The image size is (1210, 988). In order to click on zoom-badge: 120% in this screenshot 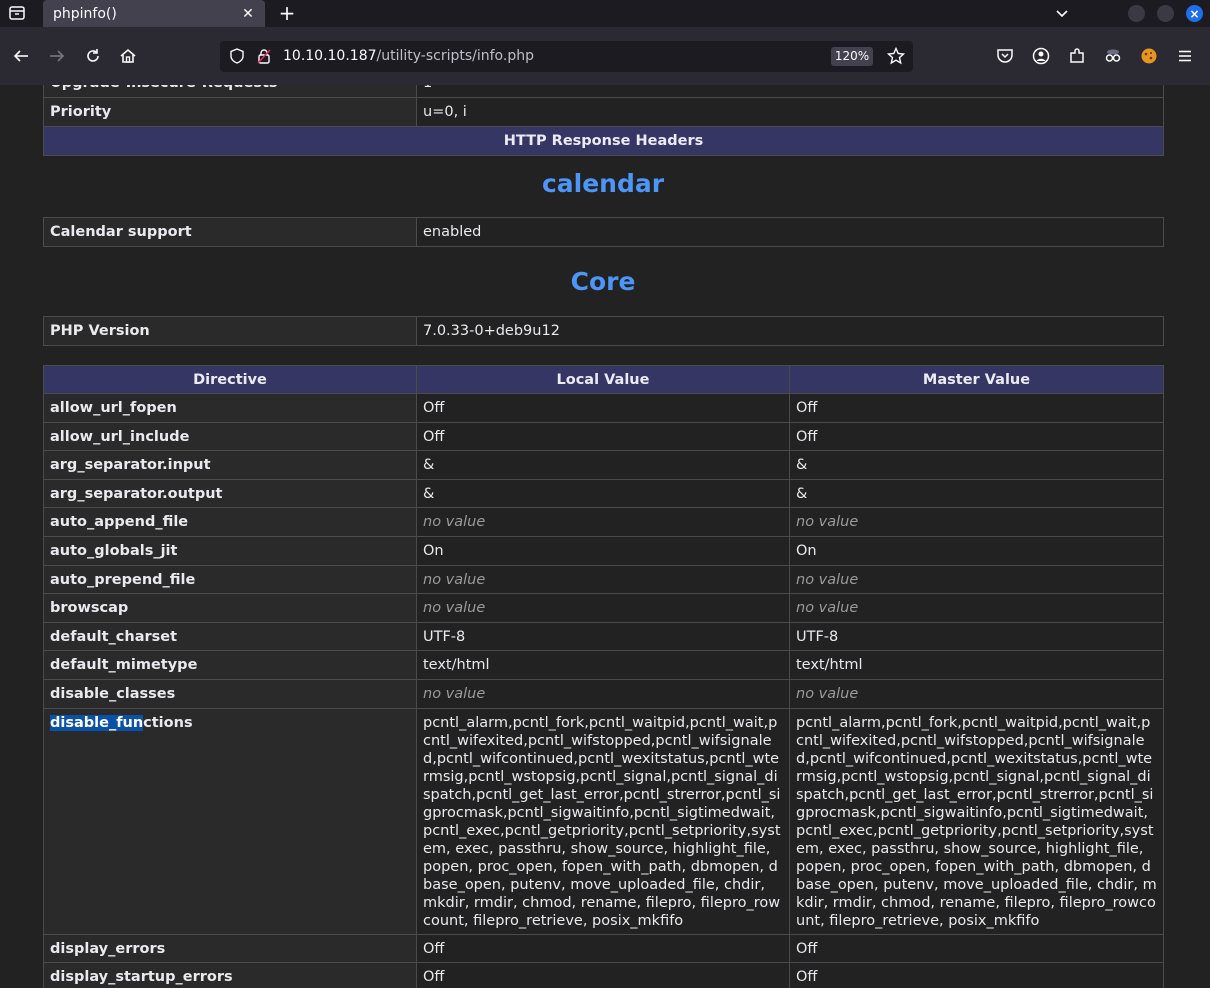, I will do `click(852, 56)`.